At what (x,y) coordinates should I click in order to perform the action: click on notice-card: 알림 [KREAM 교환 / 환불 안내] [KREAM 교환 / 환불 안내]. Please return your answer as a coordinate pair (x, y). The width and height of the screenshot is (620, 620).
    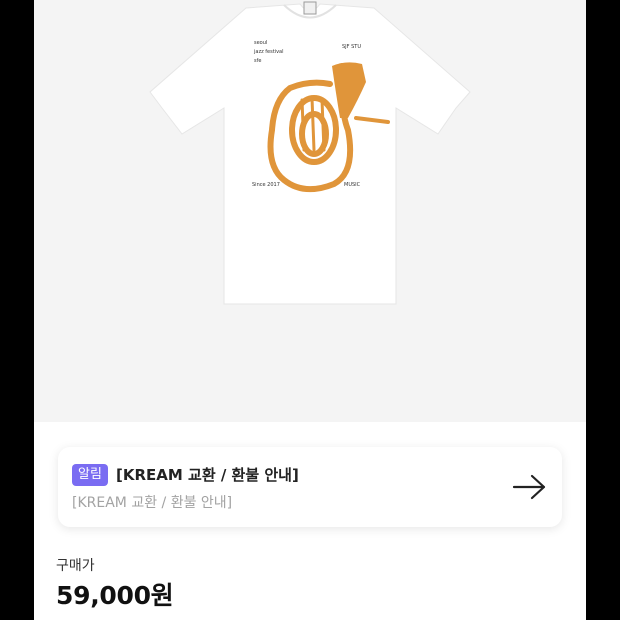
    Looking at the image, I should click on (310, 487).